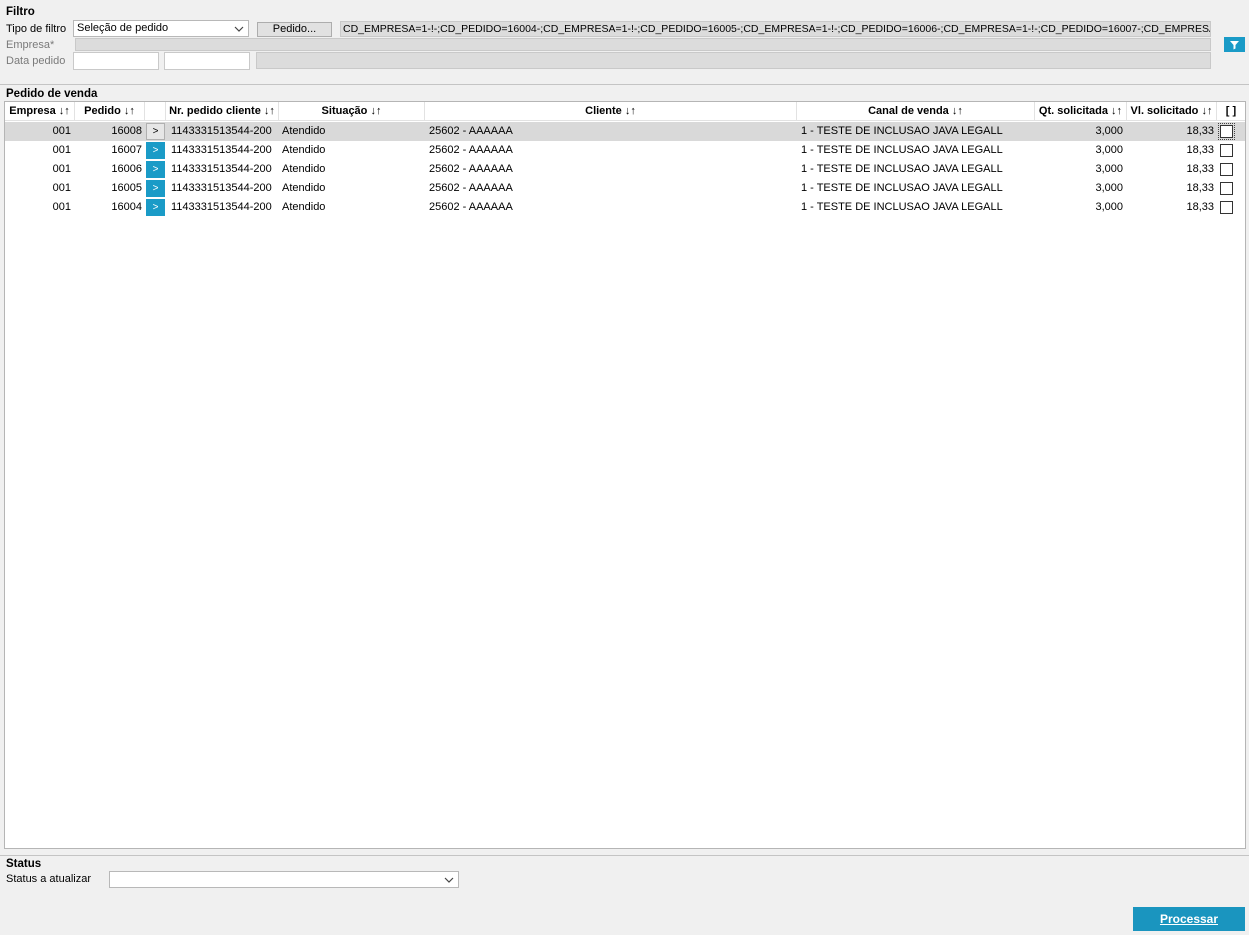 The height and width of the screenshot is (935, 1249). What do you see at coordinates (126, 131) in the screenshot?
I see `pedido-cell: 16008` at bounding box center [126, 131].